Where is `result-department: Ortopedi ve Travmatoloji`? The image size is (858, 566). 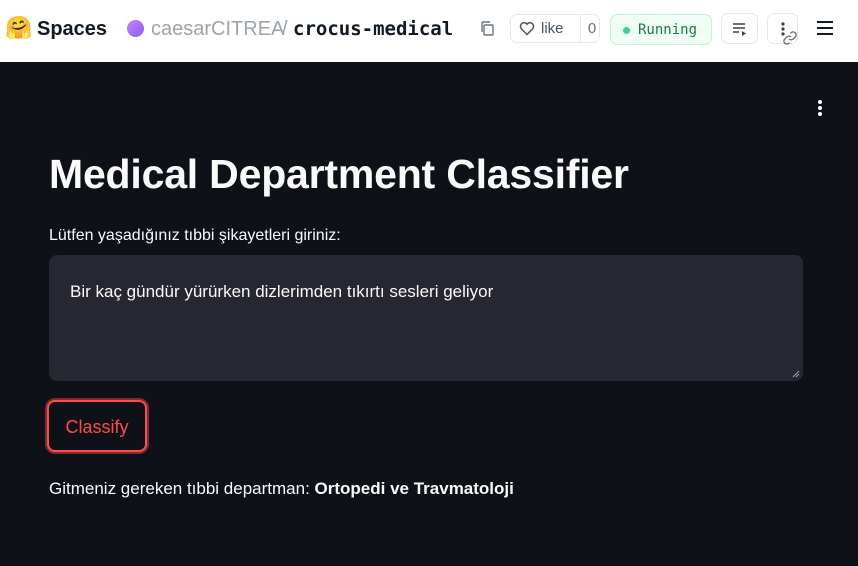 result-department: Ortopedi ve Travmatoloji is located at coordinates (414, 488).